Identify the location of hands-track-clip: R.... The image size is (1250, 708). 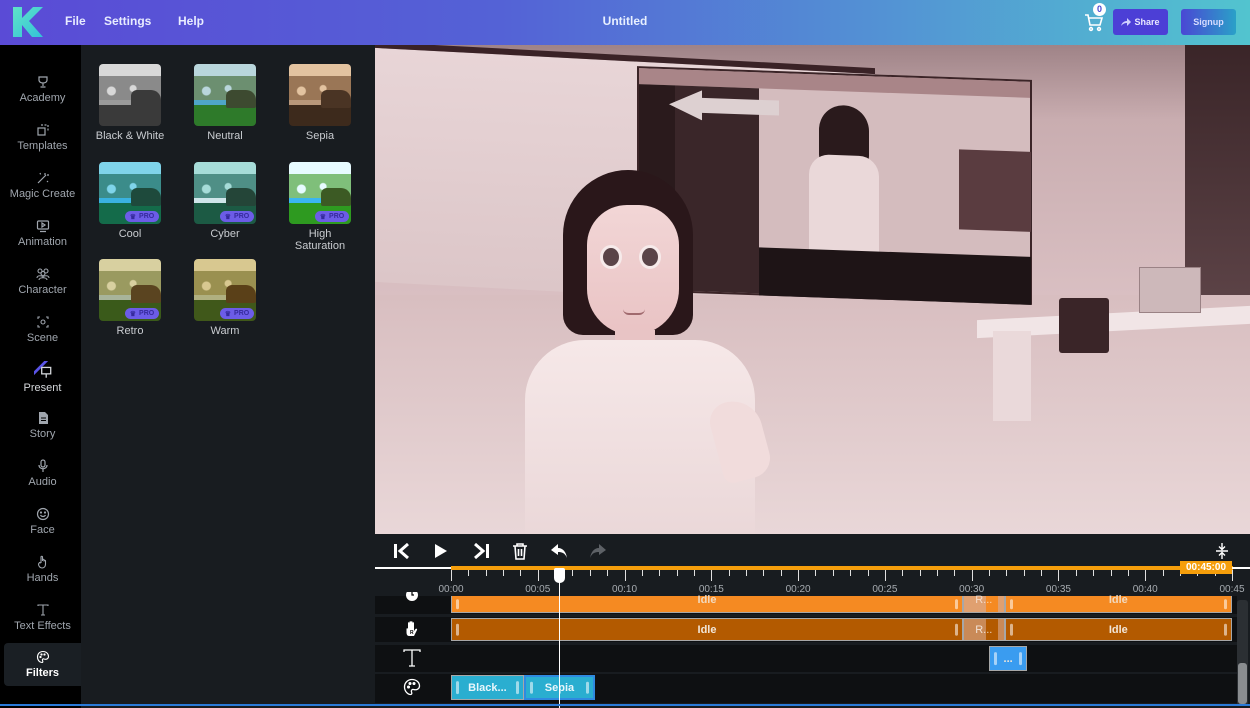
(983, 629).